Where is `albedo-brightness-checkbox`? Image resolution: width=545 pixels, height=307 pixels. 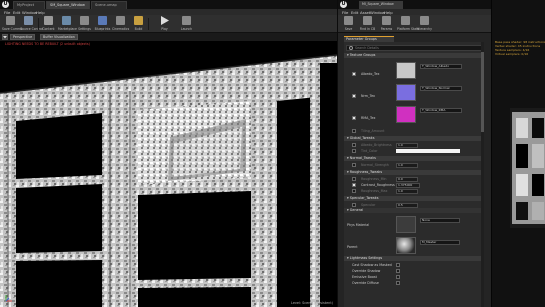
albedo-brightness-checkbox is located at coordinates (354, 145).